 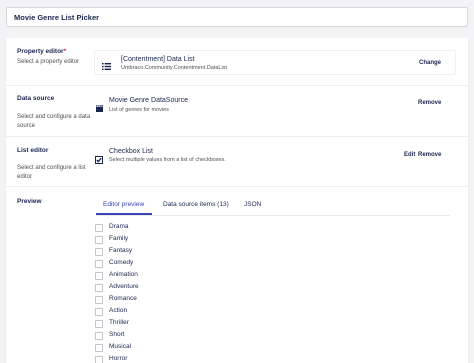 What do you see at coordinates (51, 172) in the screenshot?
I see `list-editor-description: Select and configure a list editor` at bounding box center [51, 172].